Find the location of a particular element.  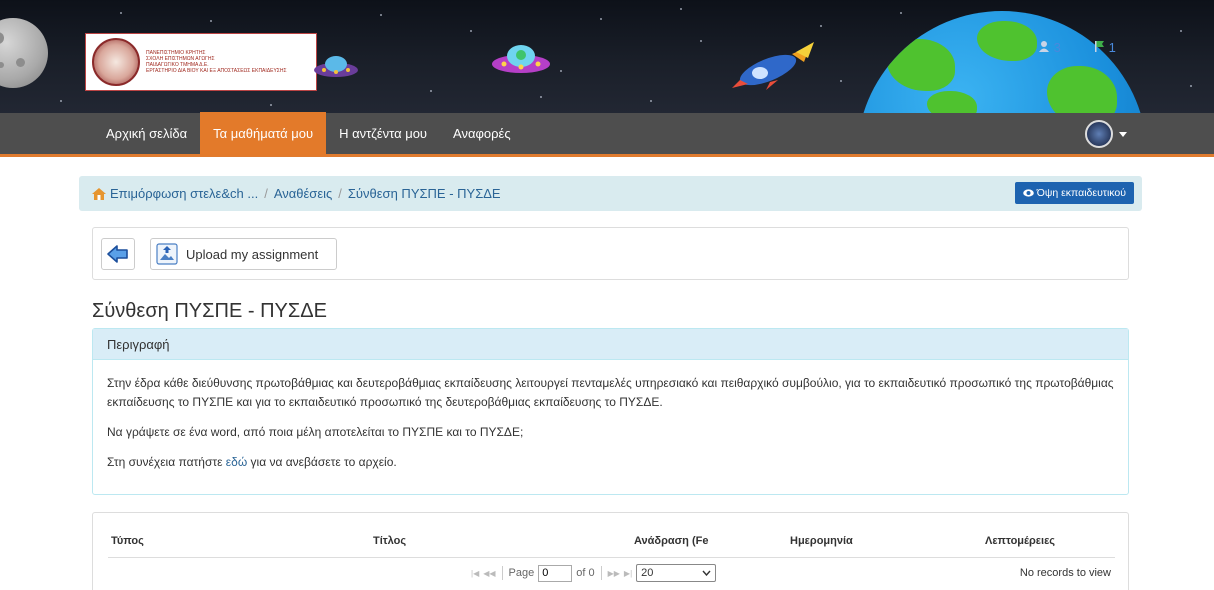

page-label: Page is located at coordinates (521, 573).